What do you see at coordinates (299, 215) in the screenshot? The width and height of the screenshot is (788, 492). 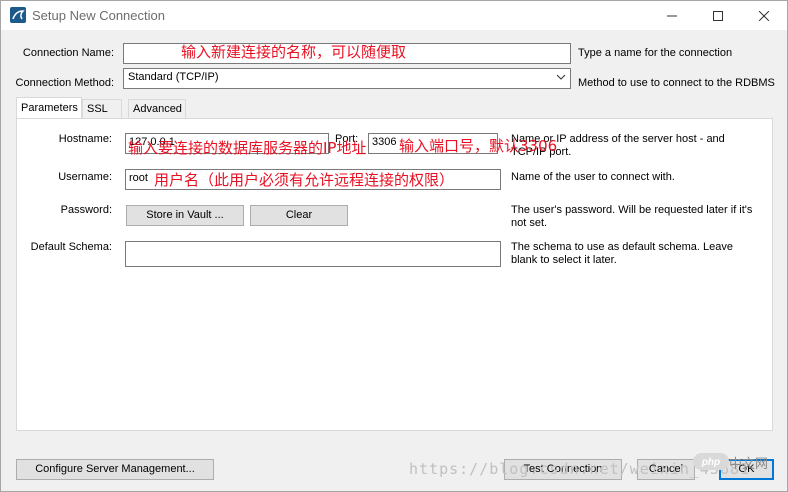 I see `clear-password-button: Clear` at bounding box center [299, 215].